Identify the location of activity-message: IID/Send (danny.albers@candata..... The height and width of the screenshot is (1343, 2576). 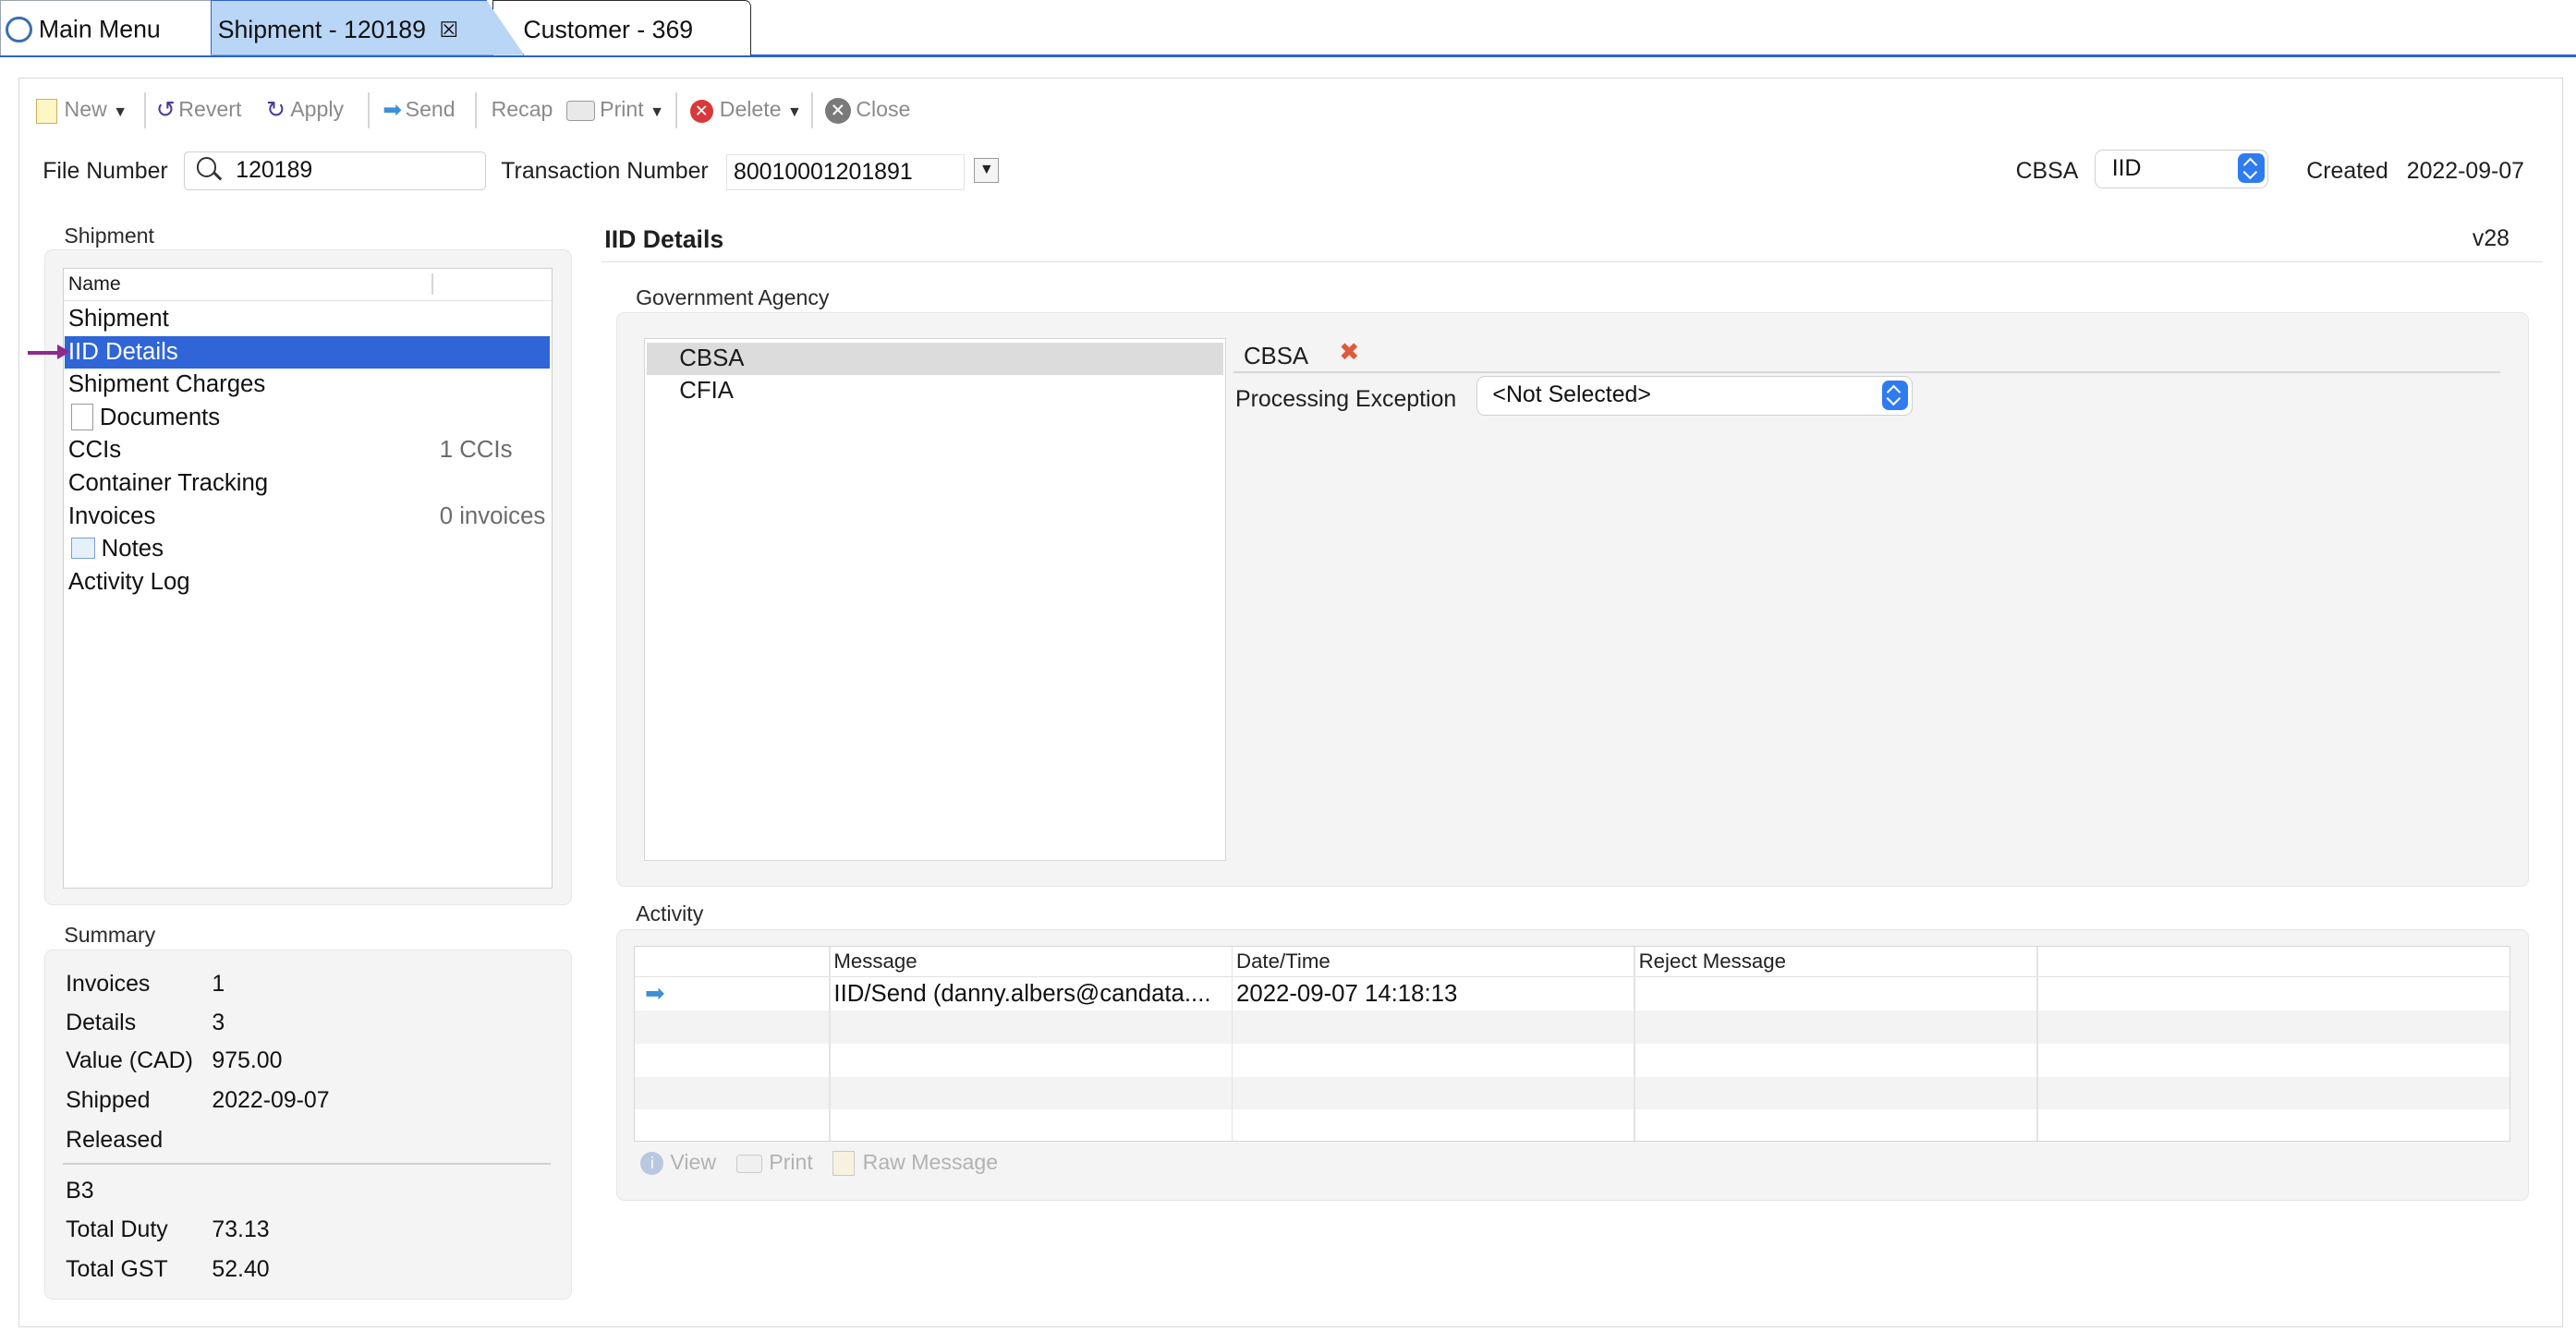
(1022, 993).